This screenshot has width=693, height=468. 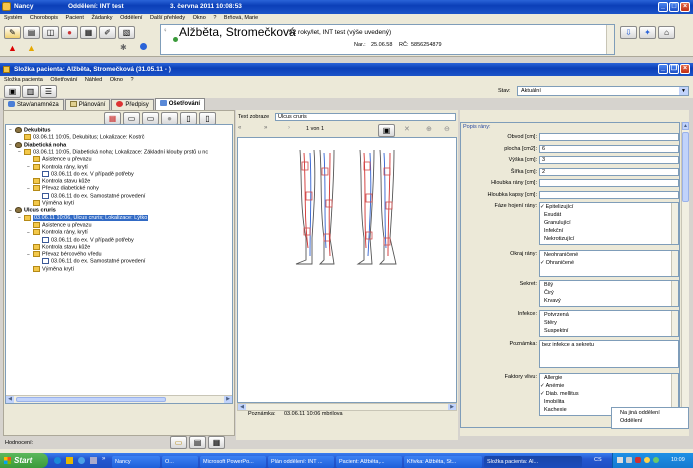 I want to click on menu-okno: Okno, so click(x=199, y=18).